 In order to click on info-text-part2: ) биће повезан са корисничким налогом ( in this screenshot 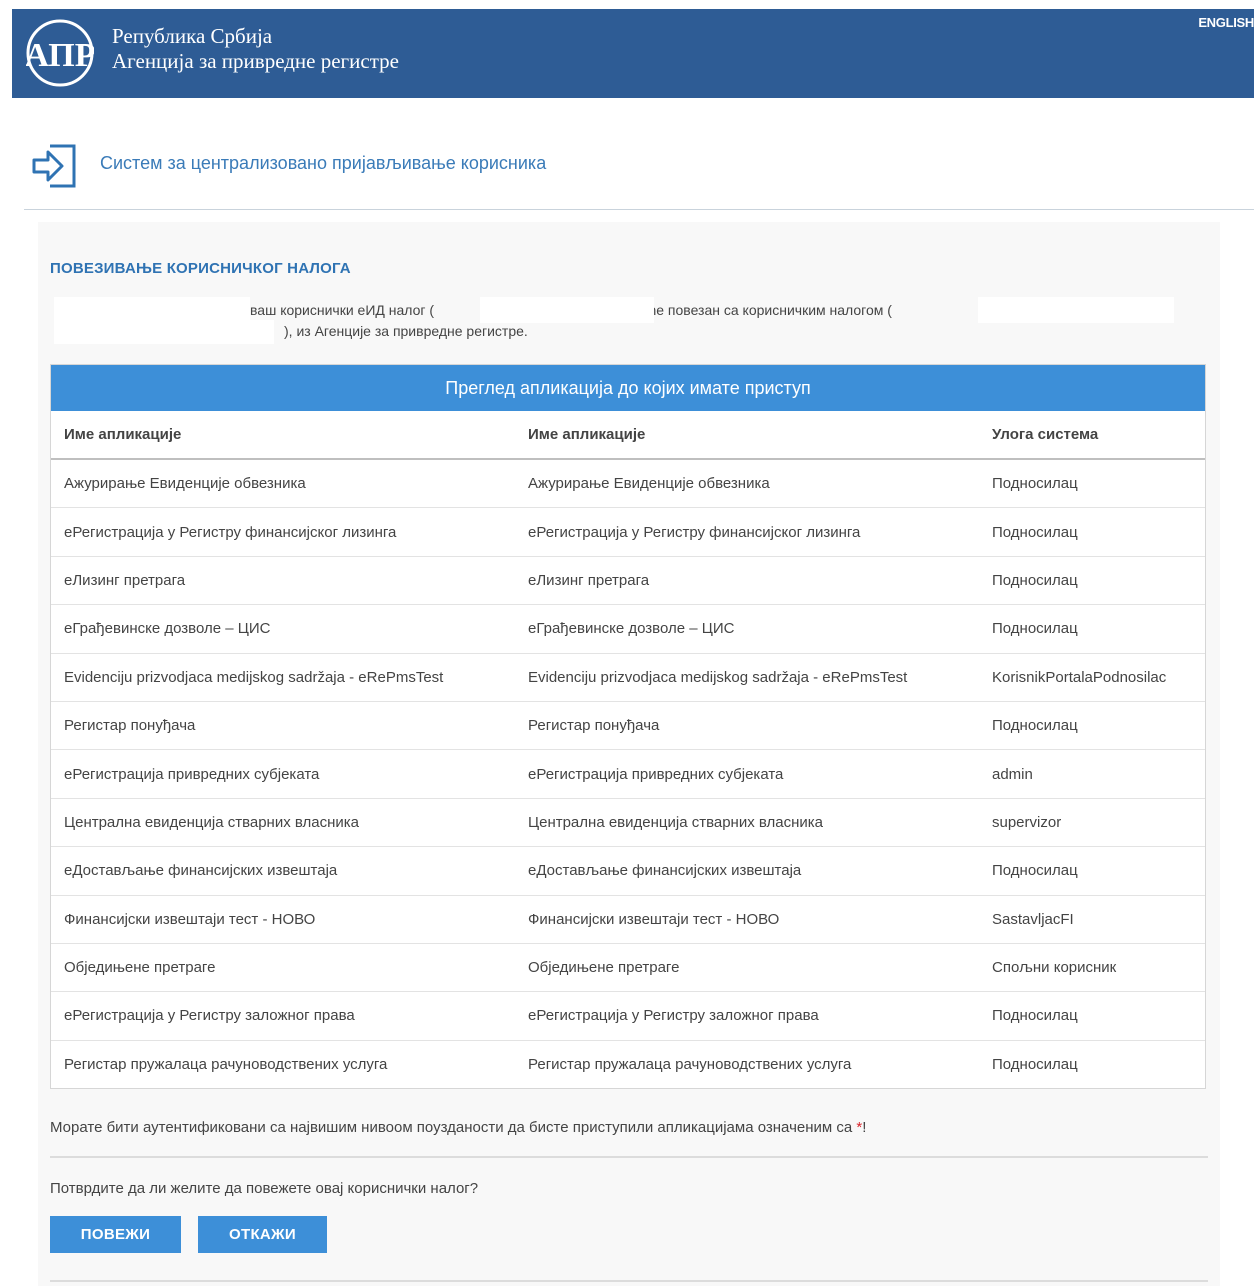, I will do `click(758, 310)`.